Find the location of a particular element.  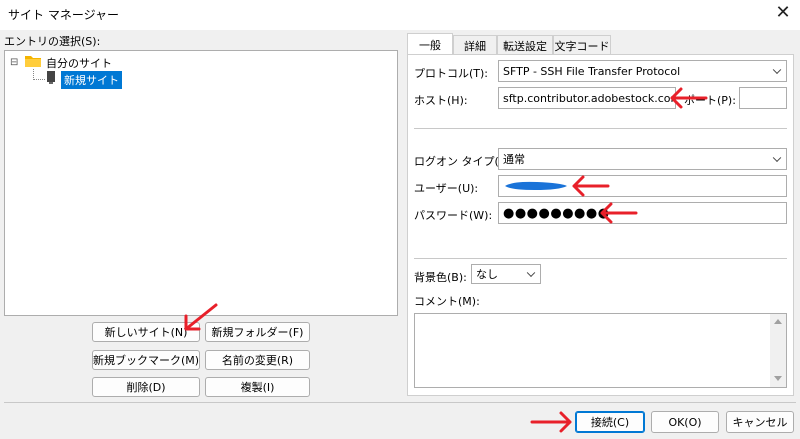

port-input is located at coordinates (763, 98).